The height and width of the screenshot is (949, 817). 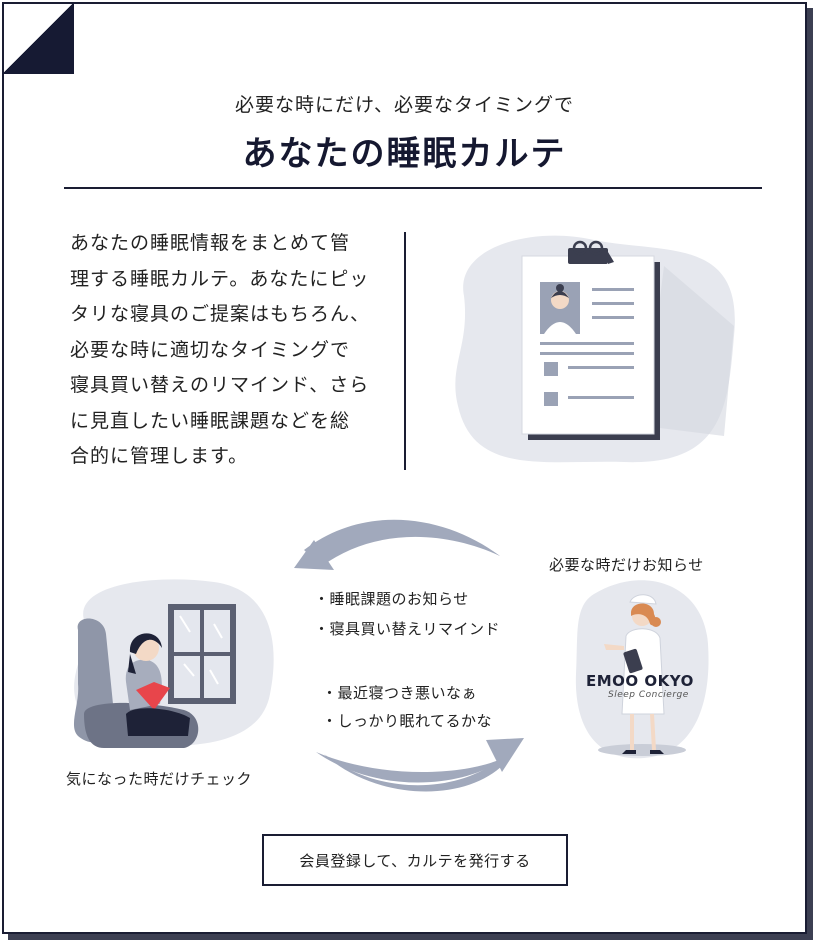 I want to click on user-thought-item: ・しっかり眠れてるかな, so click(x=407, y=721).